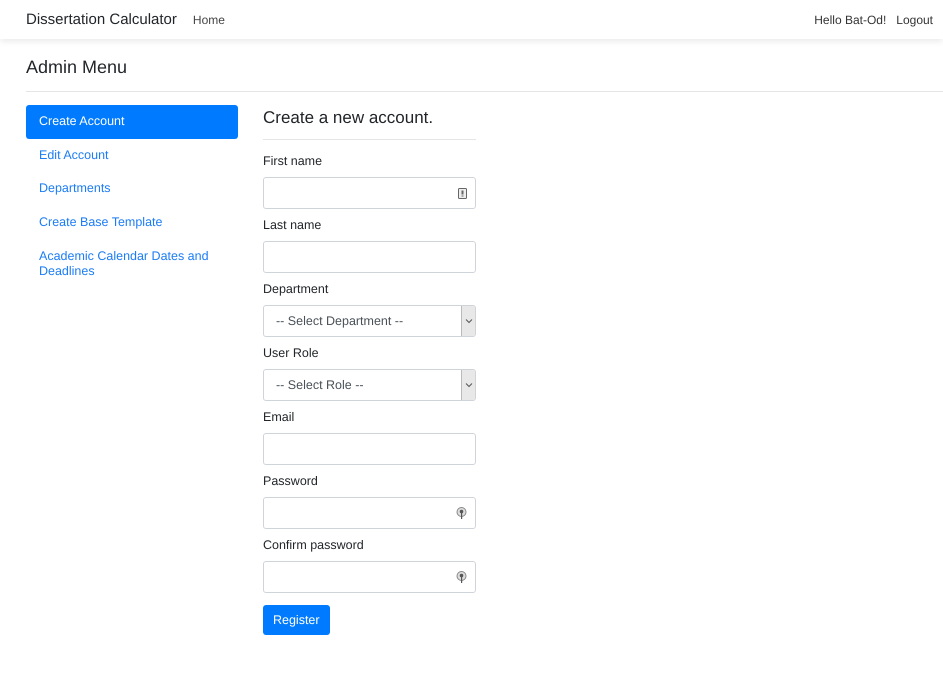 This screenshot has height=688, width=943. I want to click on sidebar-item: Create Account, so click(132, 122).